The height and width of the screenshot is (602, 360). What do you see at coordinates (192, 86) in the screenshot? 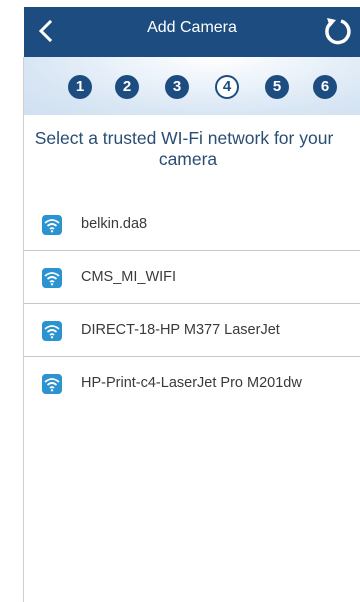
I see `step-indicator: 1 2 3 4 5 6` at bounding box center [192, 86].